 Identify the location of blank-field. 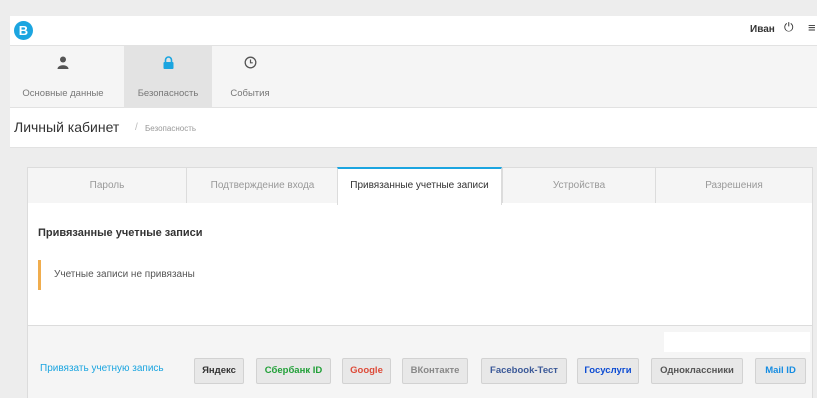
(737, 342).